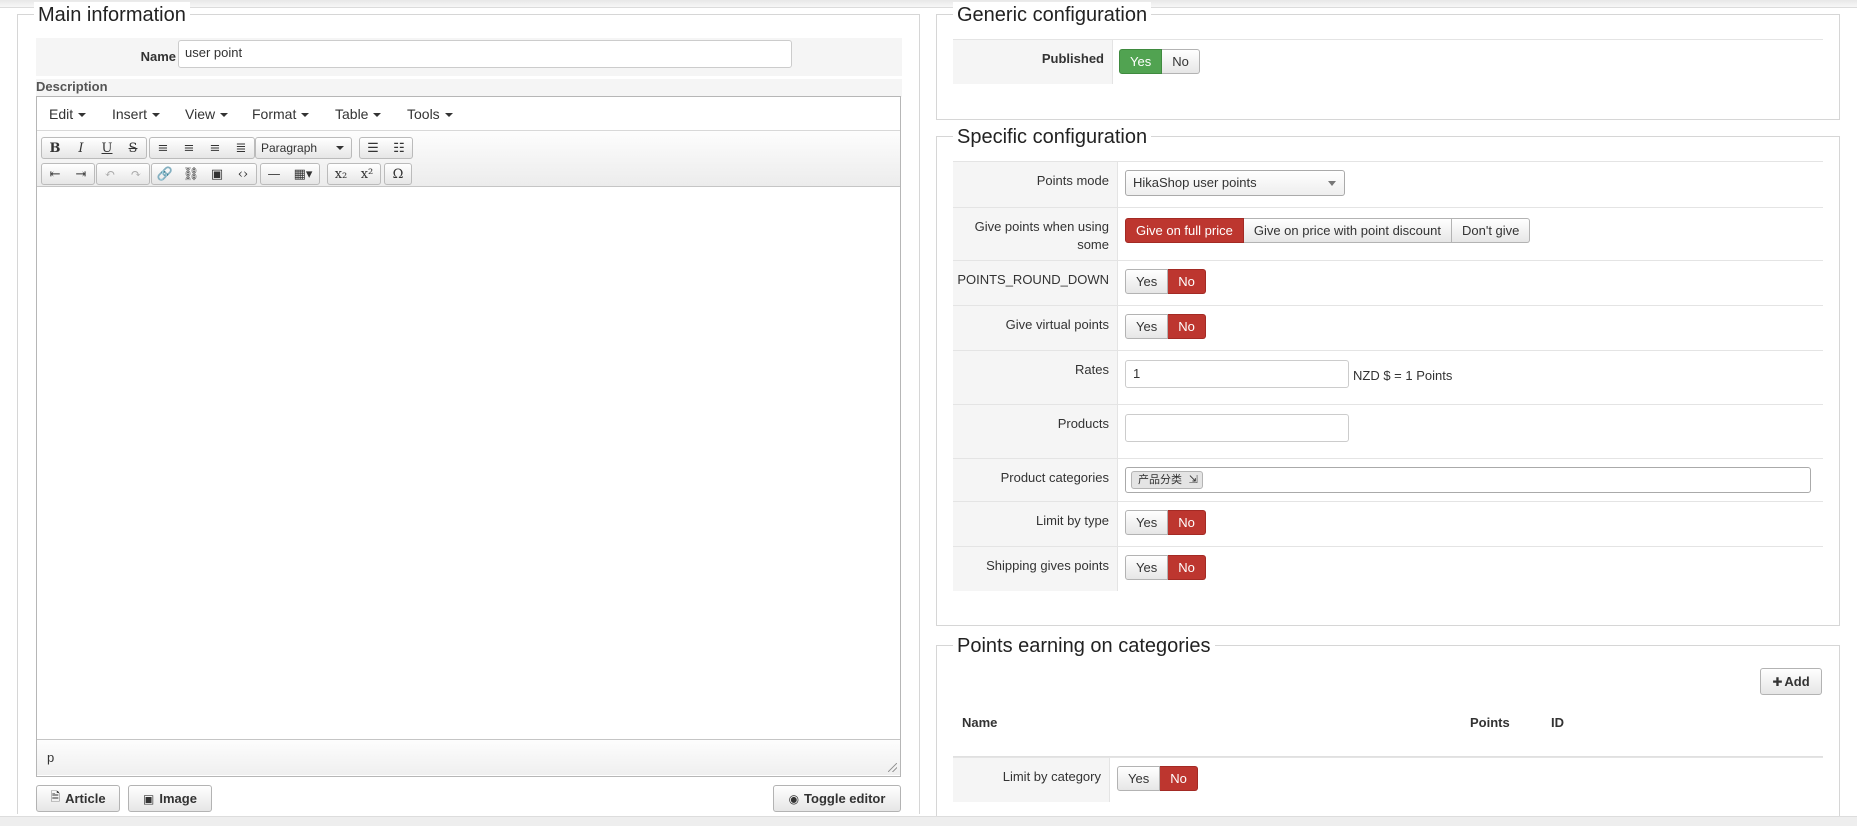  What do you see at coordinates (485, 54) in the screenshot?
I see `name-input: user point` at bounding box center [485, 54].